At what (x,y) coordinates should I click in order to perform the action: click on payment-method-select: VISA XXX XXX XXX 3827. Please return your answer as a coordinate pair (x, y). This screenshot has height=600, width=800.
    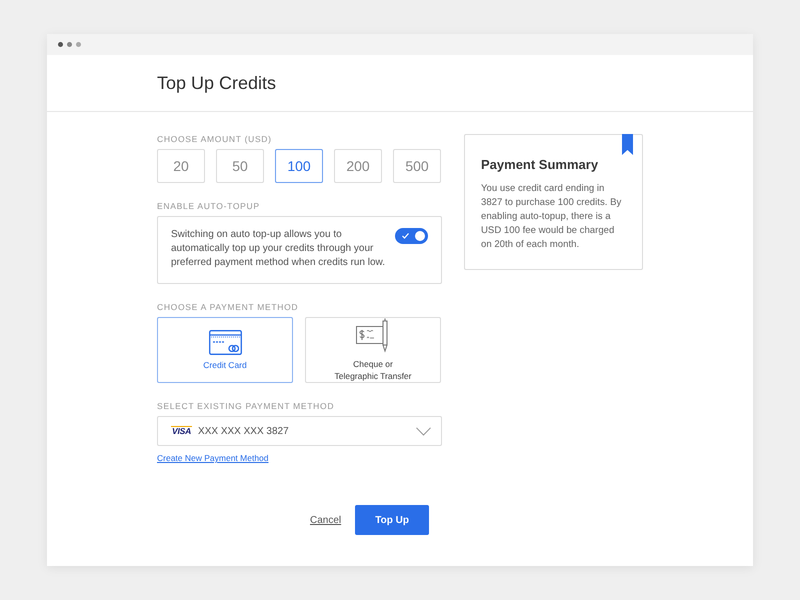
    Looking at the image, I should click on (299, 431).